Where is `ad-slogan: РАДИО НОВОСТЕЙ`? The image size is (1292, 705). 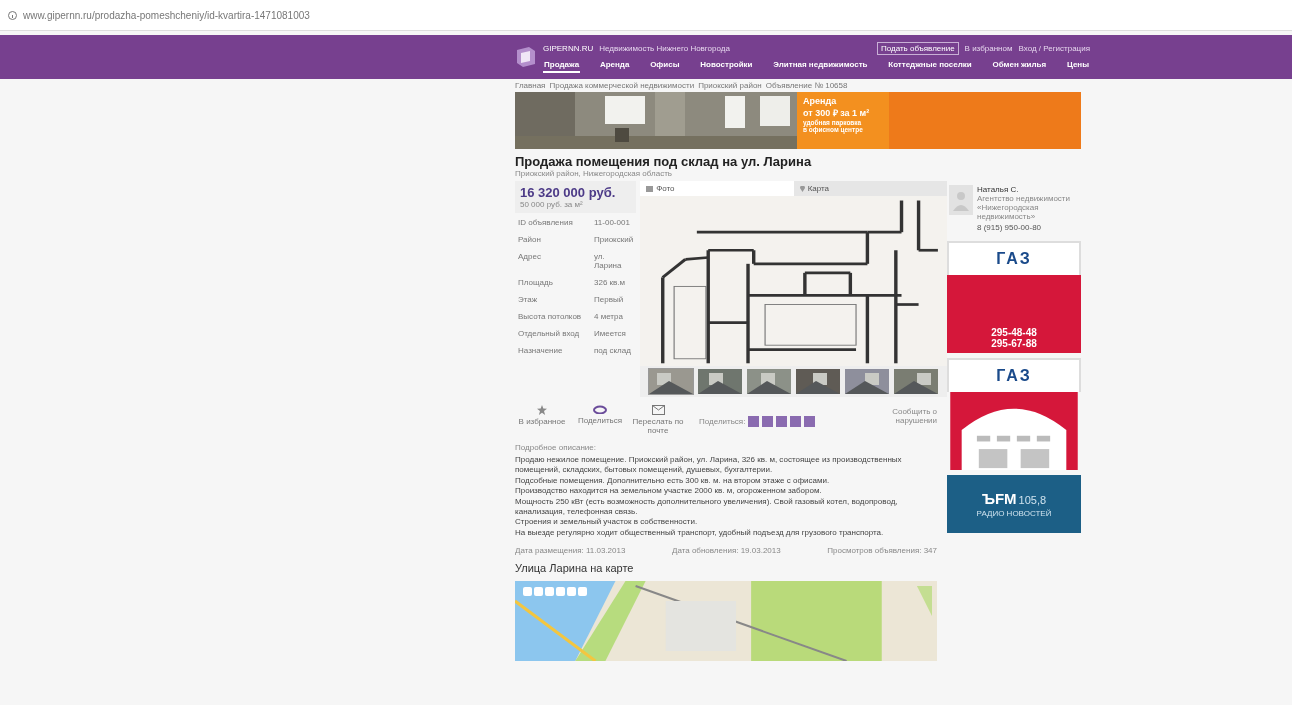 ad-slogan: РАДИО НОВОСТЕЙ is located at coordinates (1014, 513).